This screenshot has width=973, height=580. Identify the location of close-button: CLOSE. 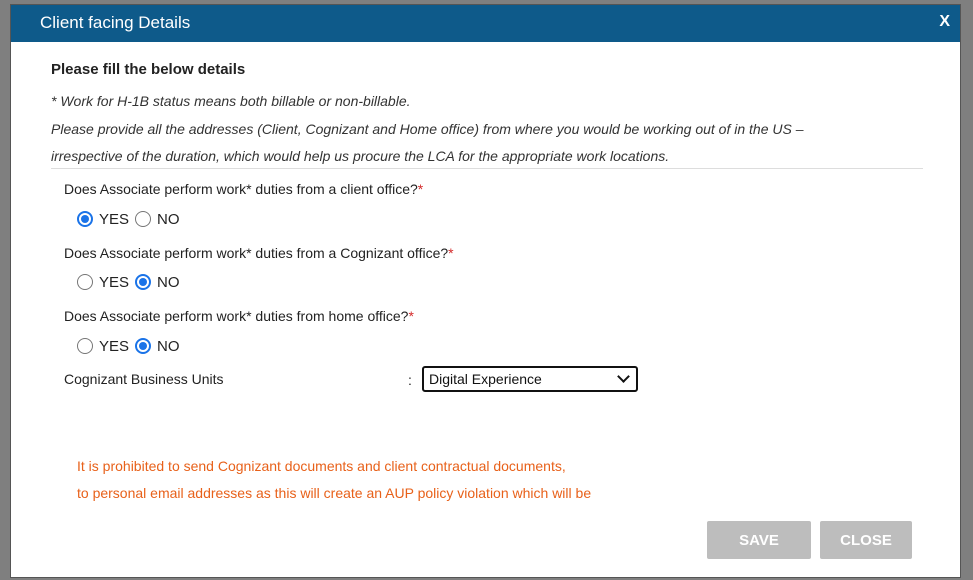
(866, 540).